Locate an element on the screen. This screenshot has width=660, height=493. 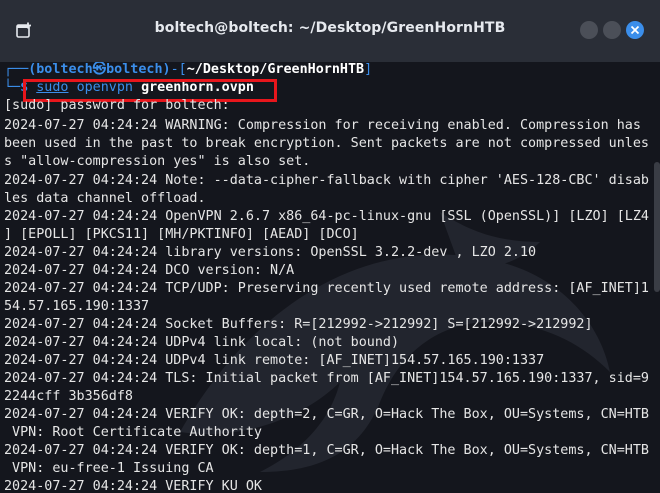
close-icon is located at coordinates (635, 30).